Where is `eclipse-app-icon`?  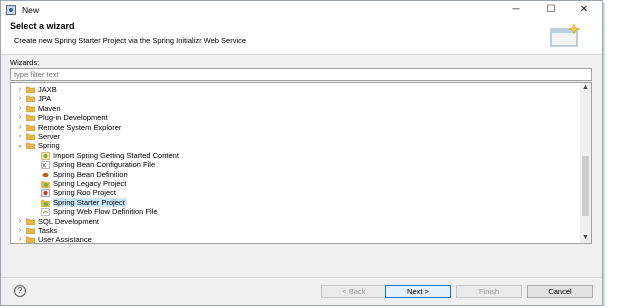 eclipse-app-icon is located at coordinates (11, 10).